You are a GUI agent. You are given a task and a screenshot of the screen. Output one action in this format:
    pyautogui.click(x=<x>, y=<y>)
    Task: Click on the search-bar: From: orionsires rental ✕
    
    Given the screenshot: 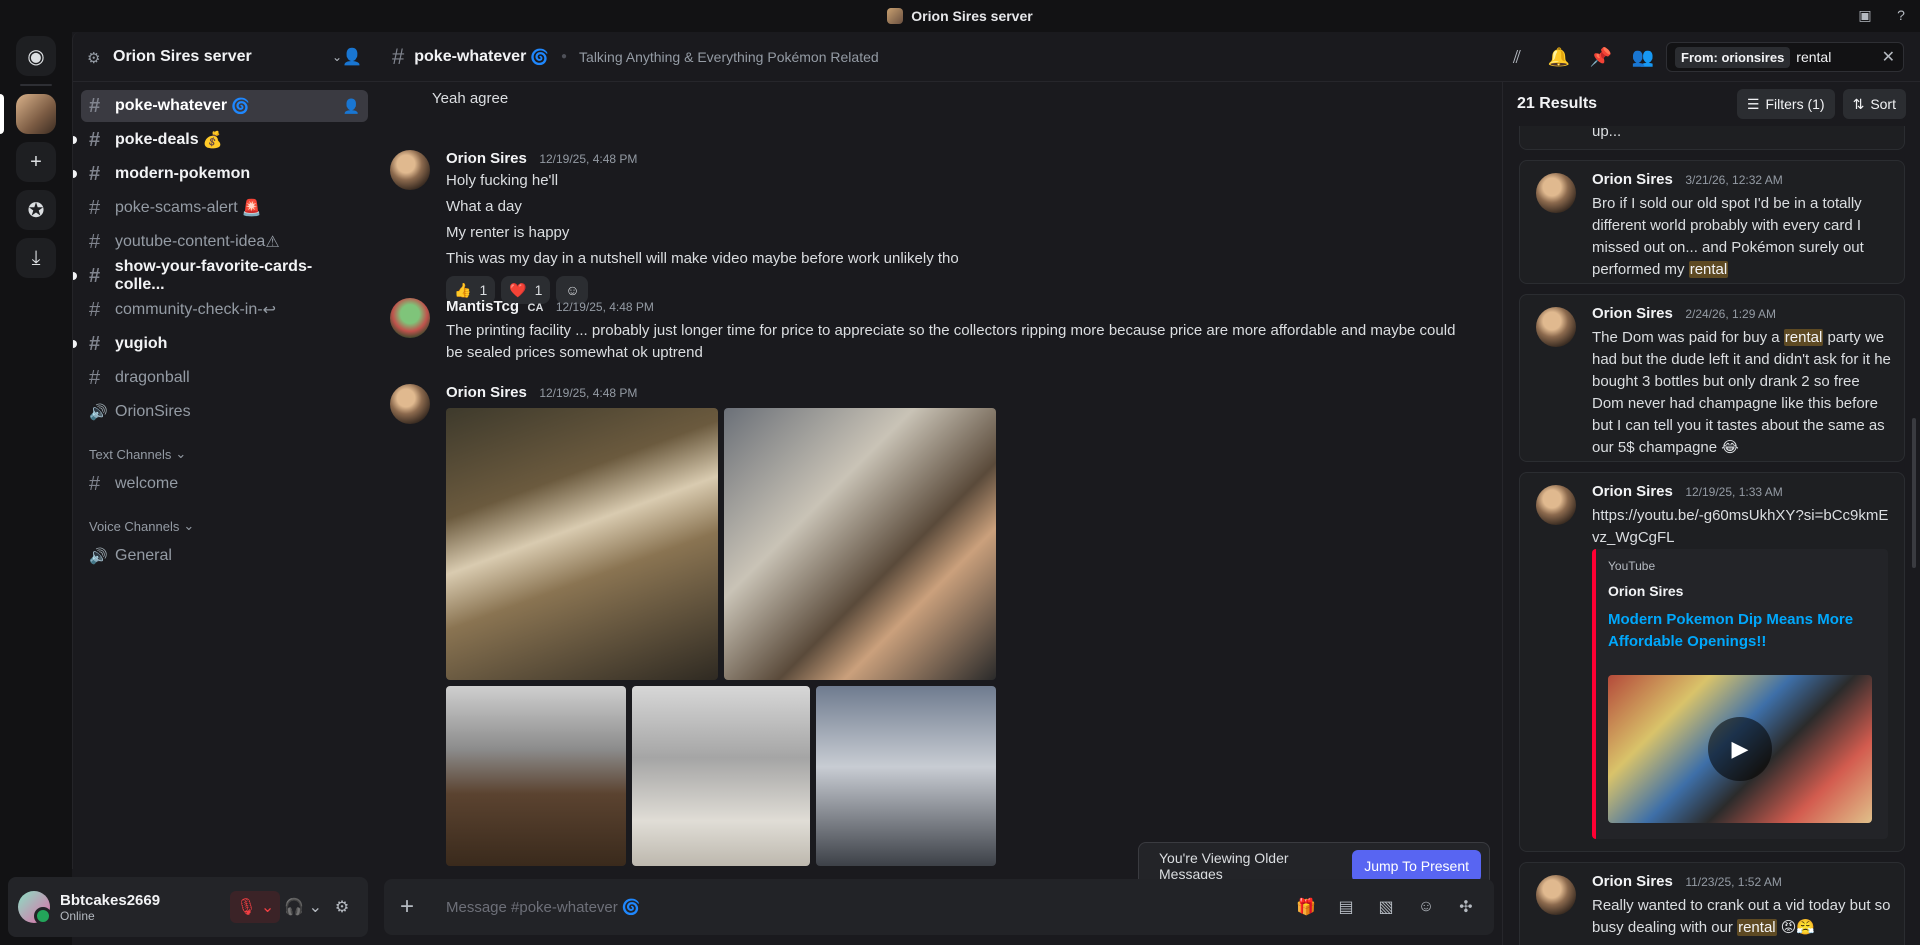 What is the action you would take?
    pyautogui.click(x=1785, y=57)
    